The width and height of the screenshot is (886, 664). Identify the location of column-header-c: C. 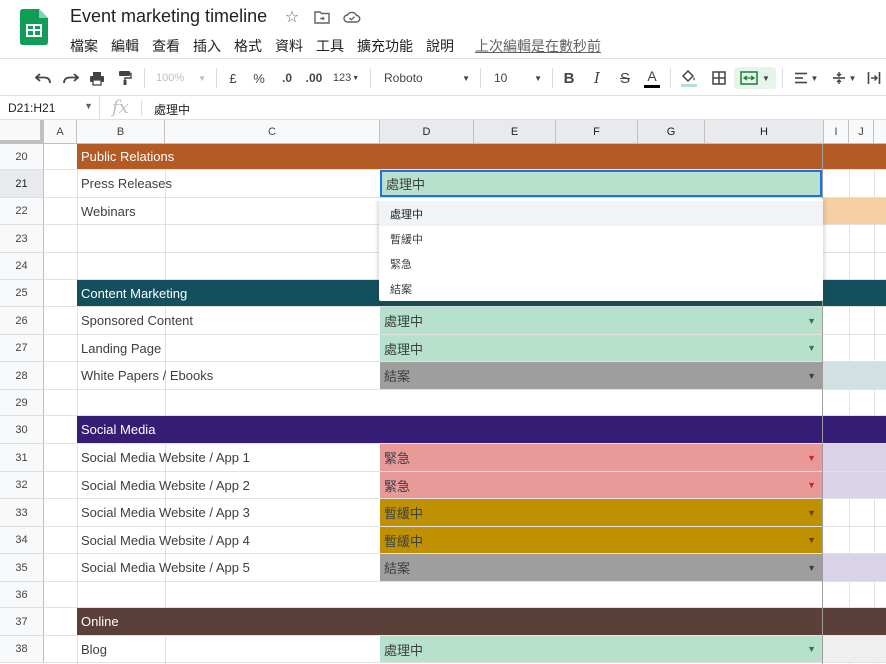
(272, 132).